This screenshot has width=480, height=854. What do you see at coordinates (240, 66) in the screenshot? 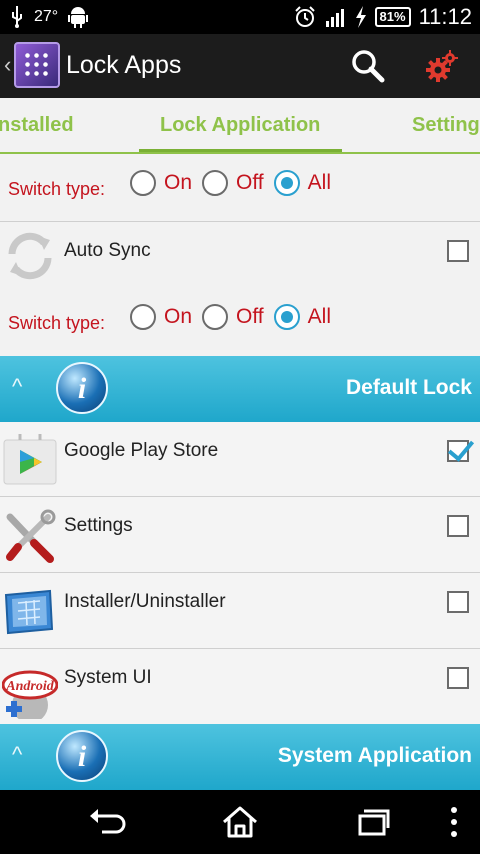
I see `action-bar: ‹ Lock Apps` at bounding box center [240, 66].